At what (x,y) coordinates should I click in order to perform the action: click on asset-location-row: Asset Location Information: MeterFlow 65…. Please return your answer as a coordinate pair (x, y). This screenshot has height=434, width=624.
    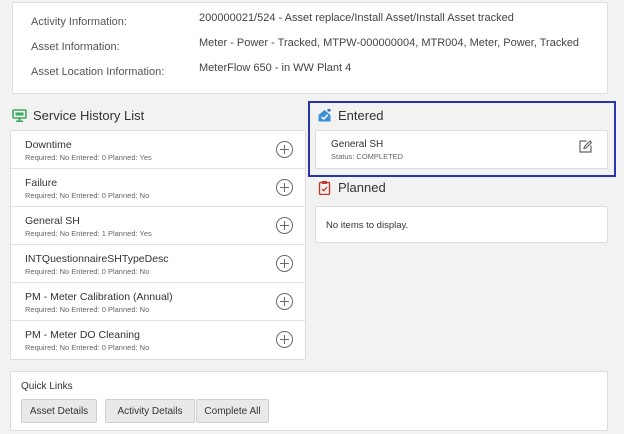
    Looking at the image, I should click on (314, 71).